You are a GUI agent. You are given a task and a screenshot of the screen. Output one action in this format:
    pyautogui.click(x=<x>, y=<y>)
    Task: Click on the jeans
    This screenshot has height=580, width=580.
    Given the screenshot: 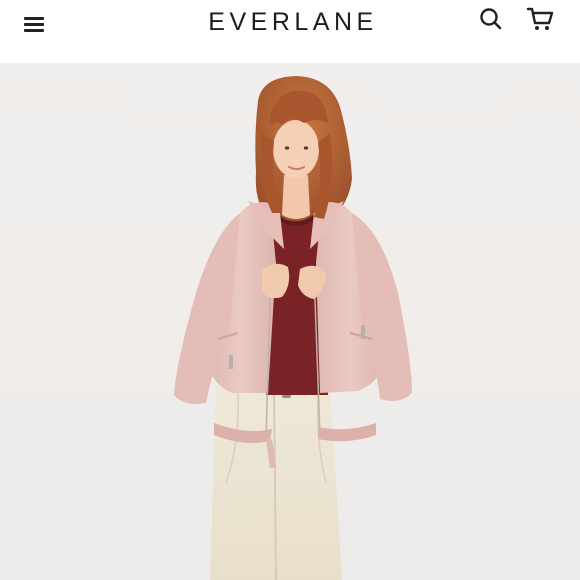 What is the action you would take?
    pyautogui.click(x=276, y=482)
    